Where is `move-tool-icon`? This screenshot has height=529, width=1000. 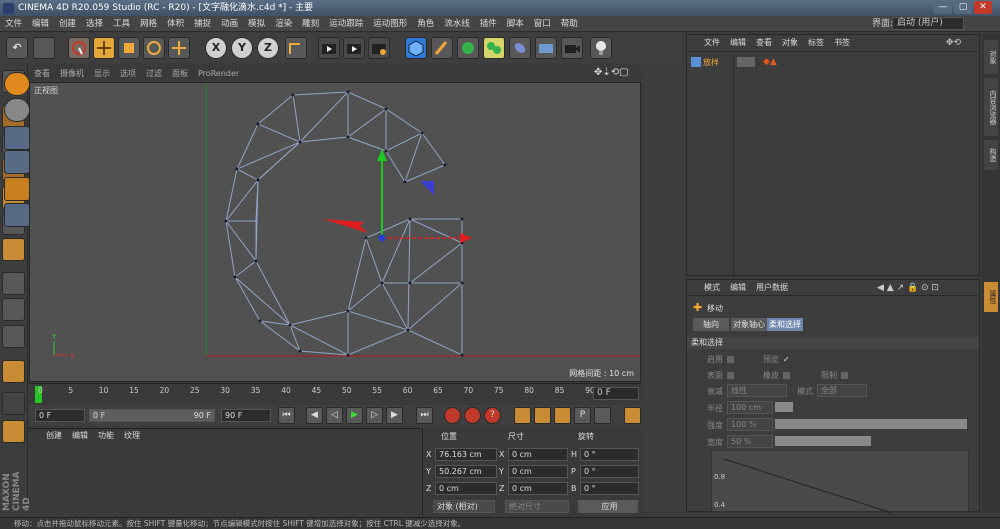
move-tool-icon is located at coordinates (104, 48).